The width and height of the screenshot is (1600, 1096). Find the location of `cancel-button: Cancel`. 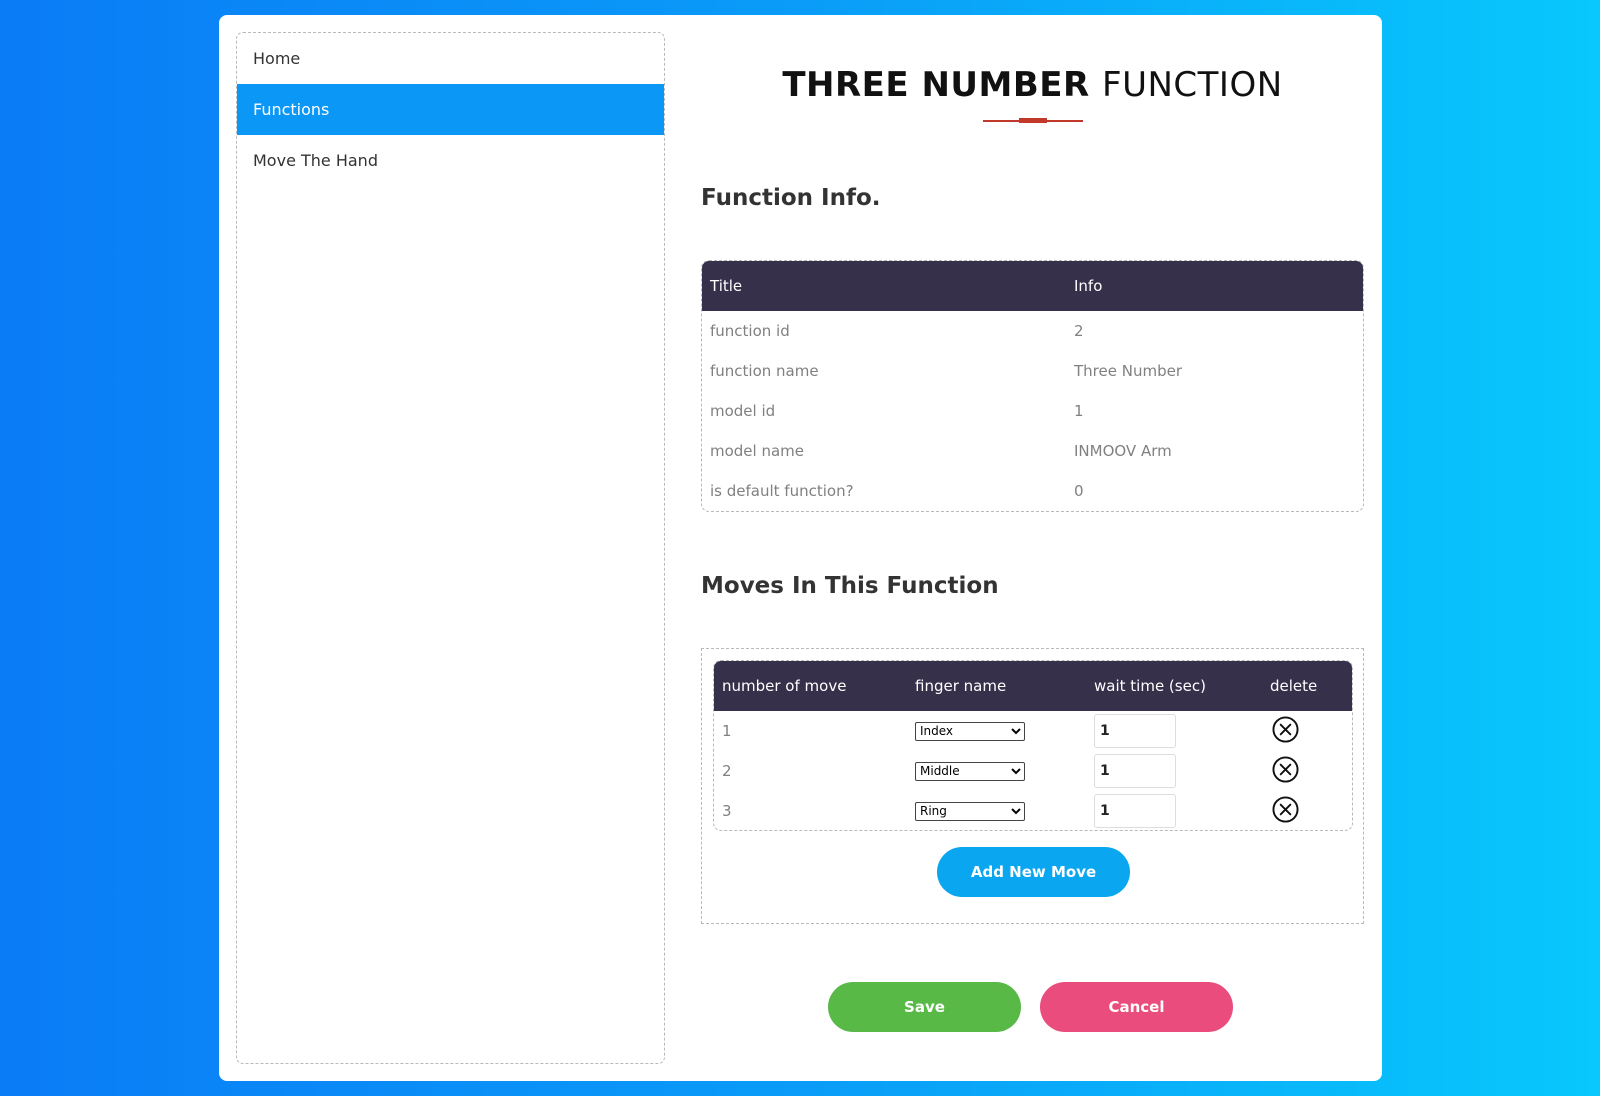

cancel-button: Cancel is located at coordinates (1136, 1007).